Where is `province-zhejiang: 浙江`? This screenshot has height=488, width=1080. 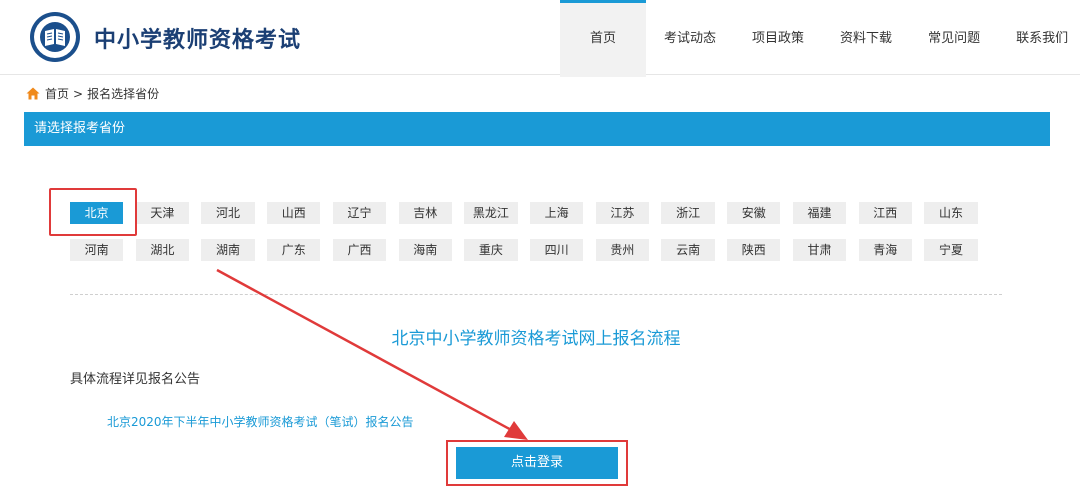 province-zhejiang: 浙江 is located at coordinates (688, 213).